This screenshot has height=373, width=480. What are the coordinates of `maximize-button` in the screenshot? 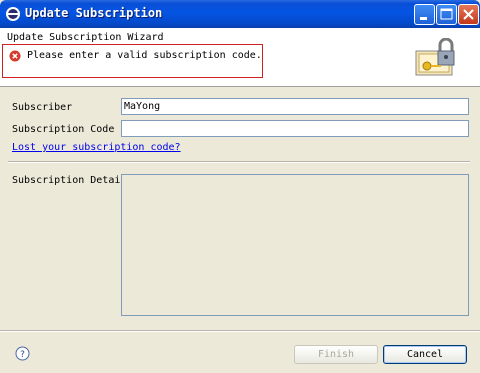 It's located at (446, 14).